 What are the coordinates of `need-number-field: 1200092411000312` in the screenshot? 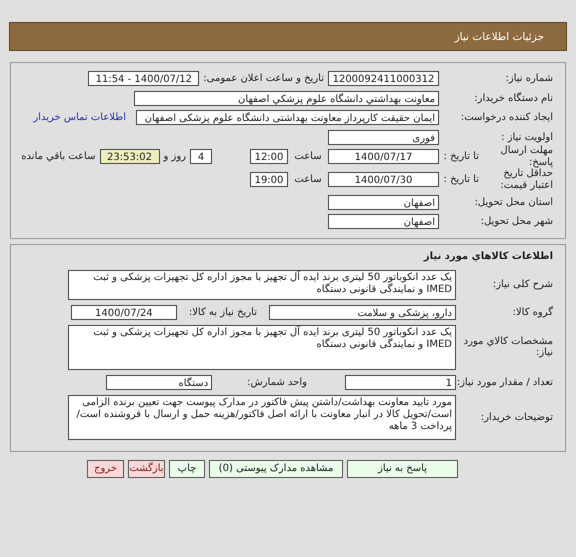 It's located at (383, 78).